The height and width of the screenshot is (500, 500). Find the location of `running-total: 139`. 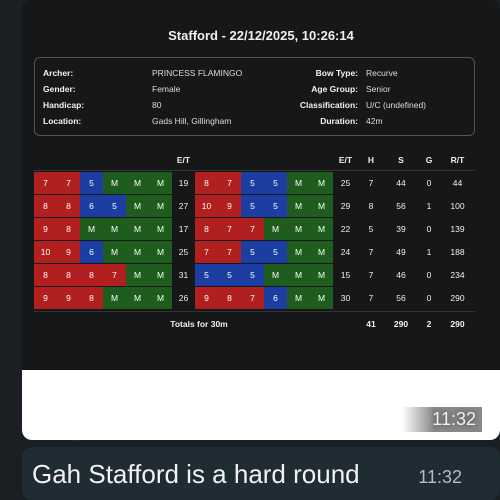

running-total: 139 is located at coordinates (457, 229).